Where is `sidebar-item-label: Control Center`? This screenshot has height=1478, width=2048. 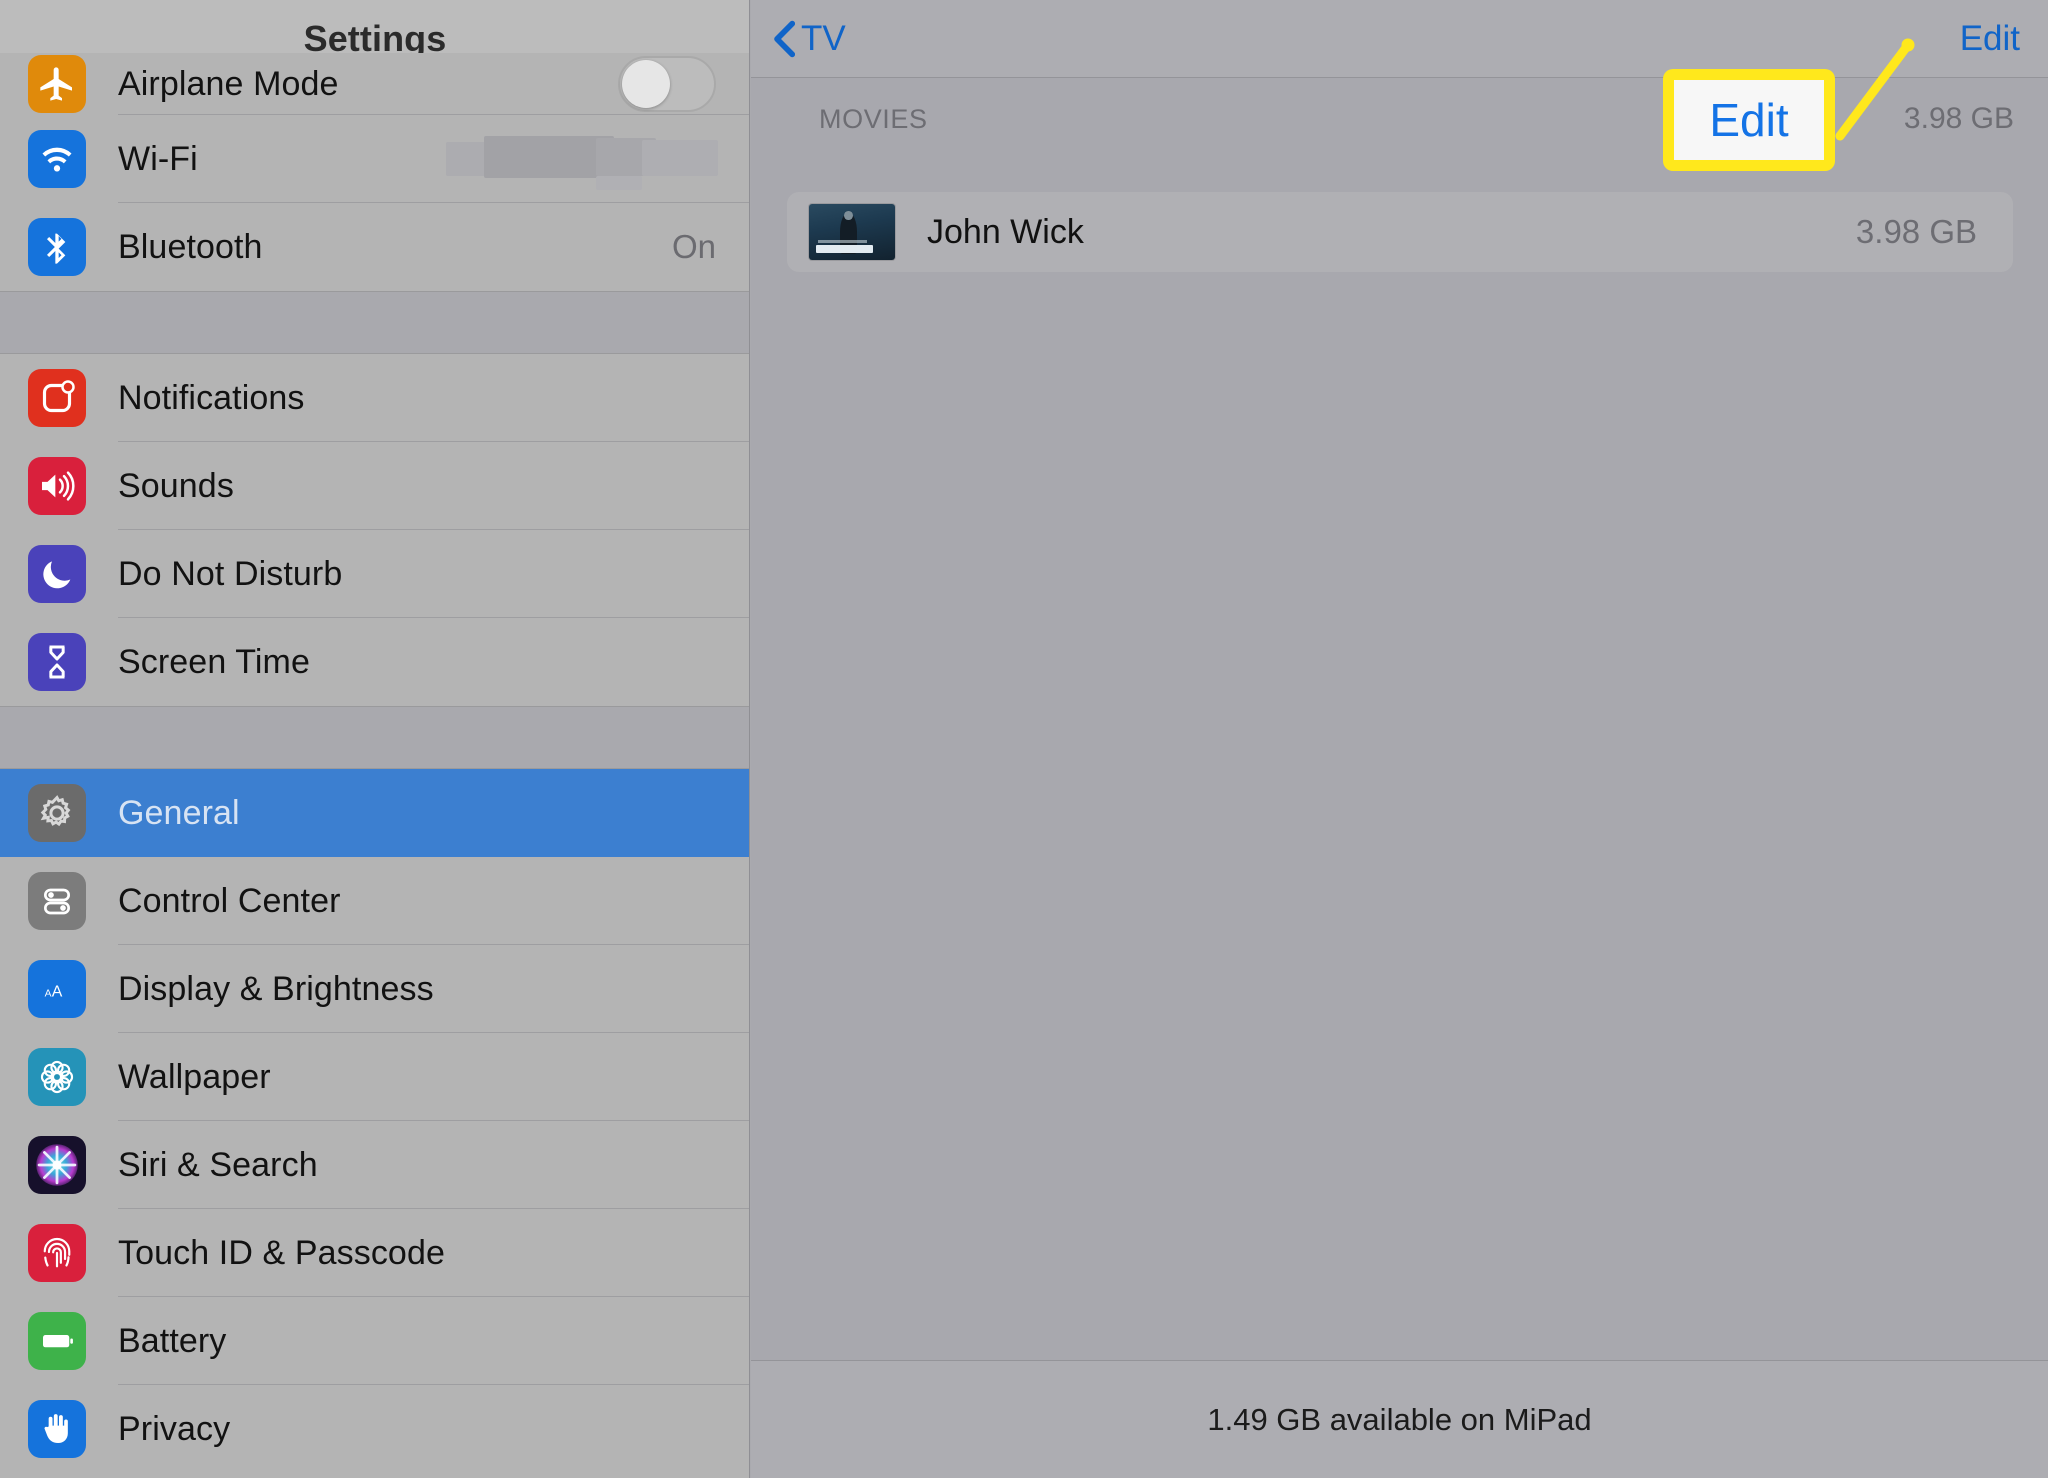
sidebar-item-label: Control Center is located at coordinates (229, 900).